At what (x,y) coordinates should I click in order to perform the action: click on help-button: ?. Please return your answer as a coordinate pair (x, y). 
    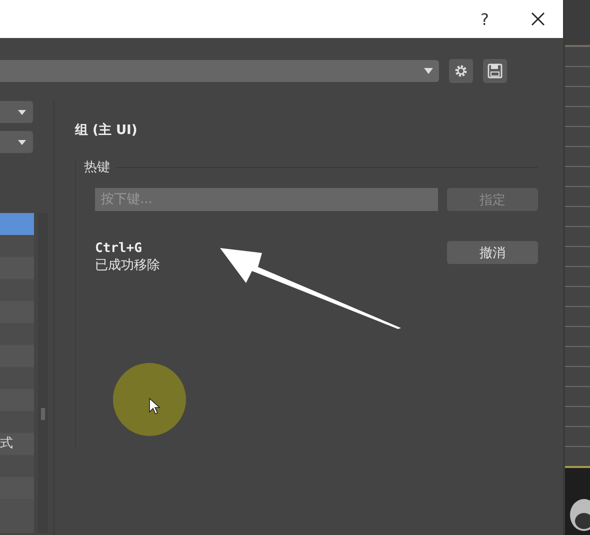
    Looking at the image, I should click on (484, 19).